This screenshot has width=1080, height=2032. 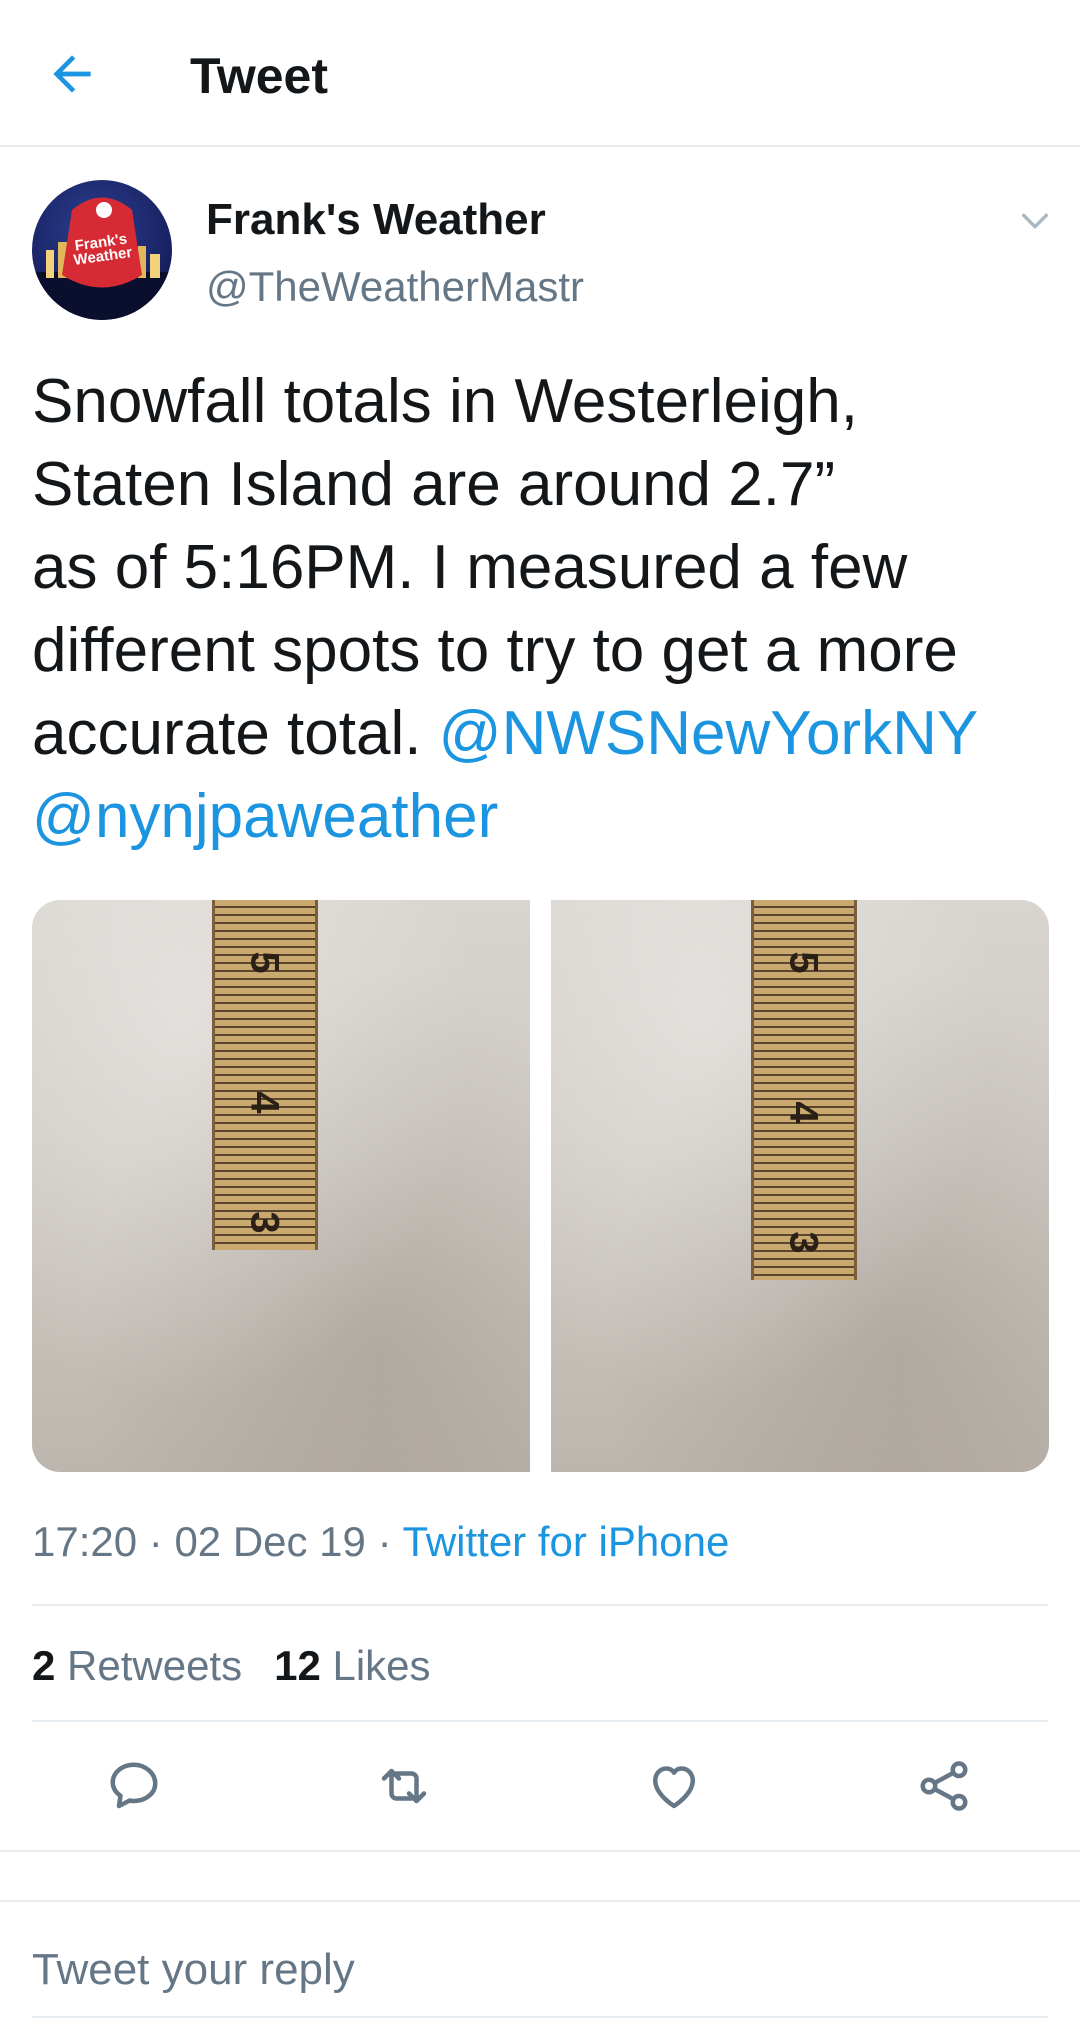 I want to click on tweet-line: accurate total. @NWSNewYorkNY, so click(x=547, y=733).